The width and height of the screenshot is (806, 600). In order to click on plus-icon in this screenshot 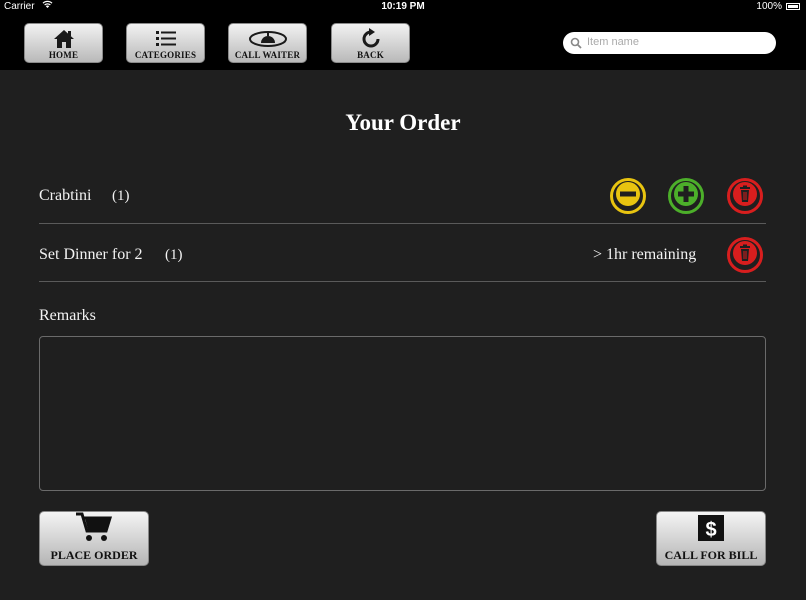, I will do `click(686, 196)`.